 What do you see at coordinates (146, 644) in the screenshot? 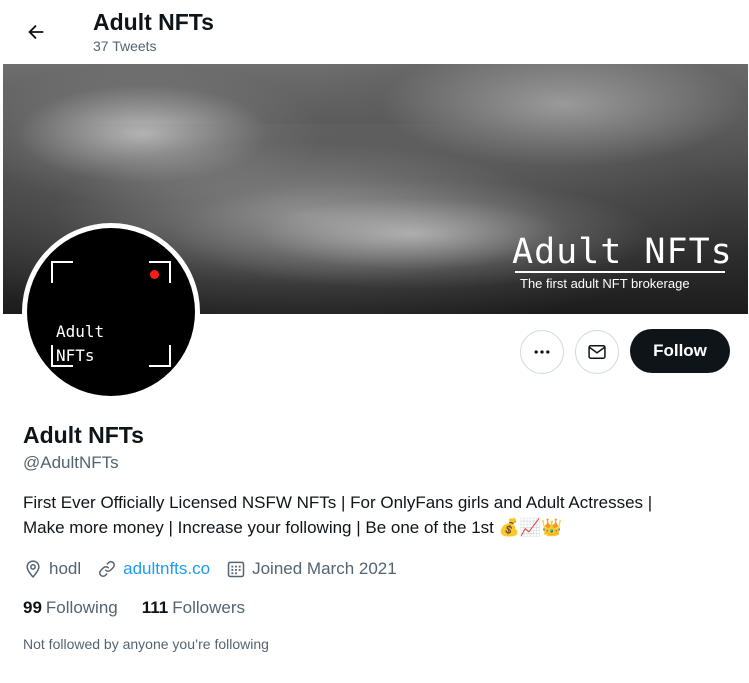
I see `not-followed-note: Not followed by anyone you’re following` at bounding box center [146, 644].